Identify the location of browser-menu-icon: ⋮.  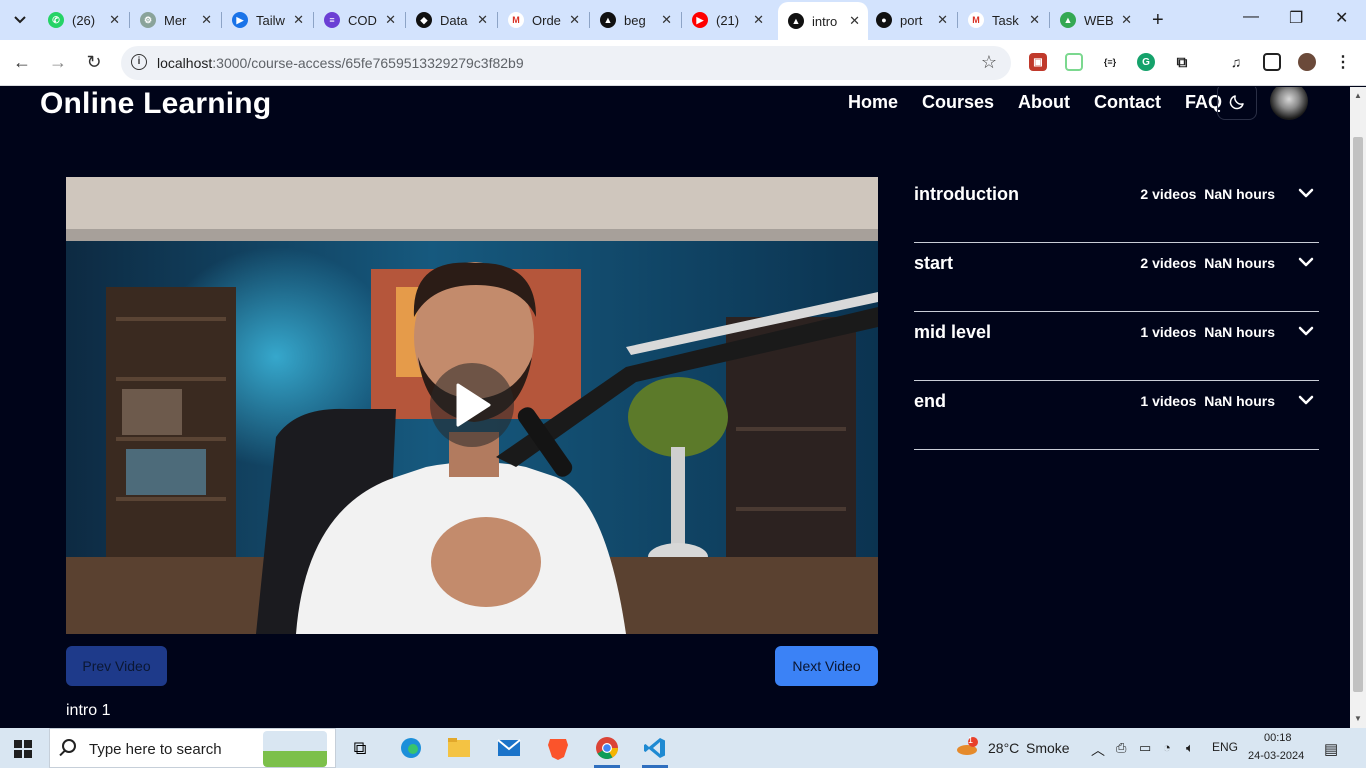
(1343, 62).